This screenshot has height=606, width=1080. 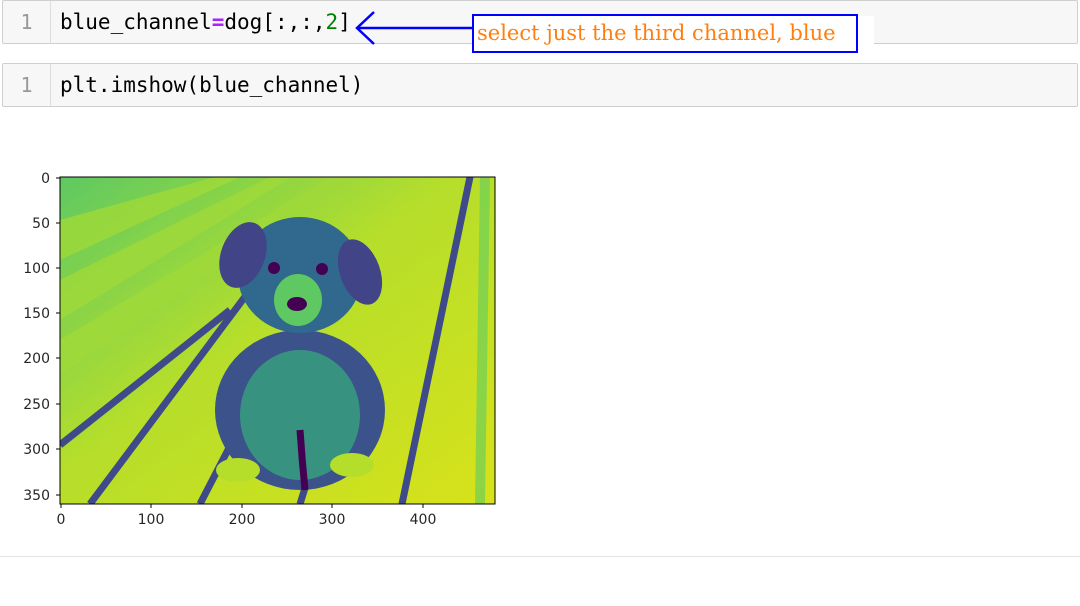 I want to click on x-tick-label: 200, so click(x=242, y=520).